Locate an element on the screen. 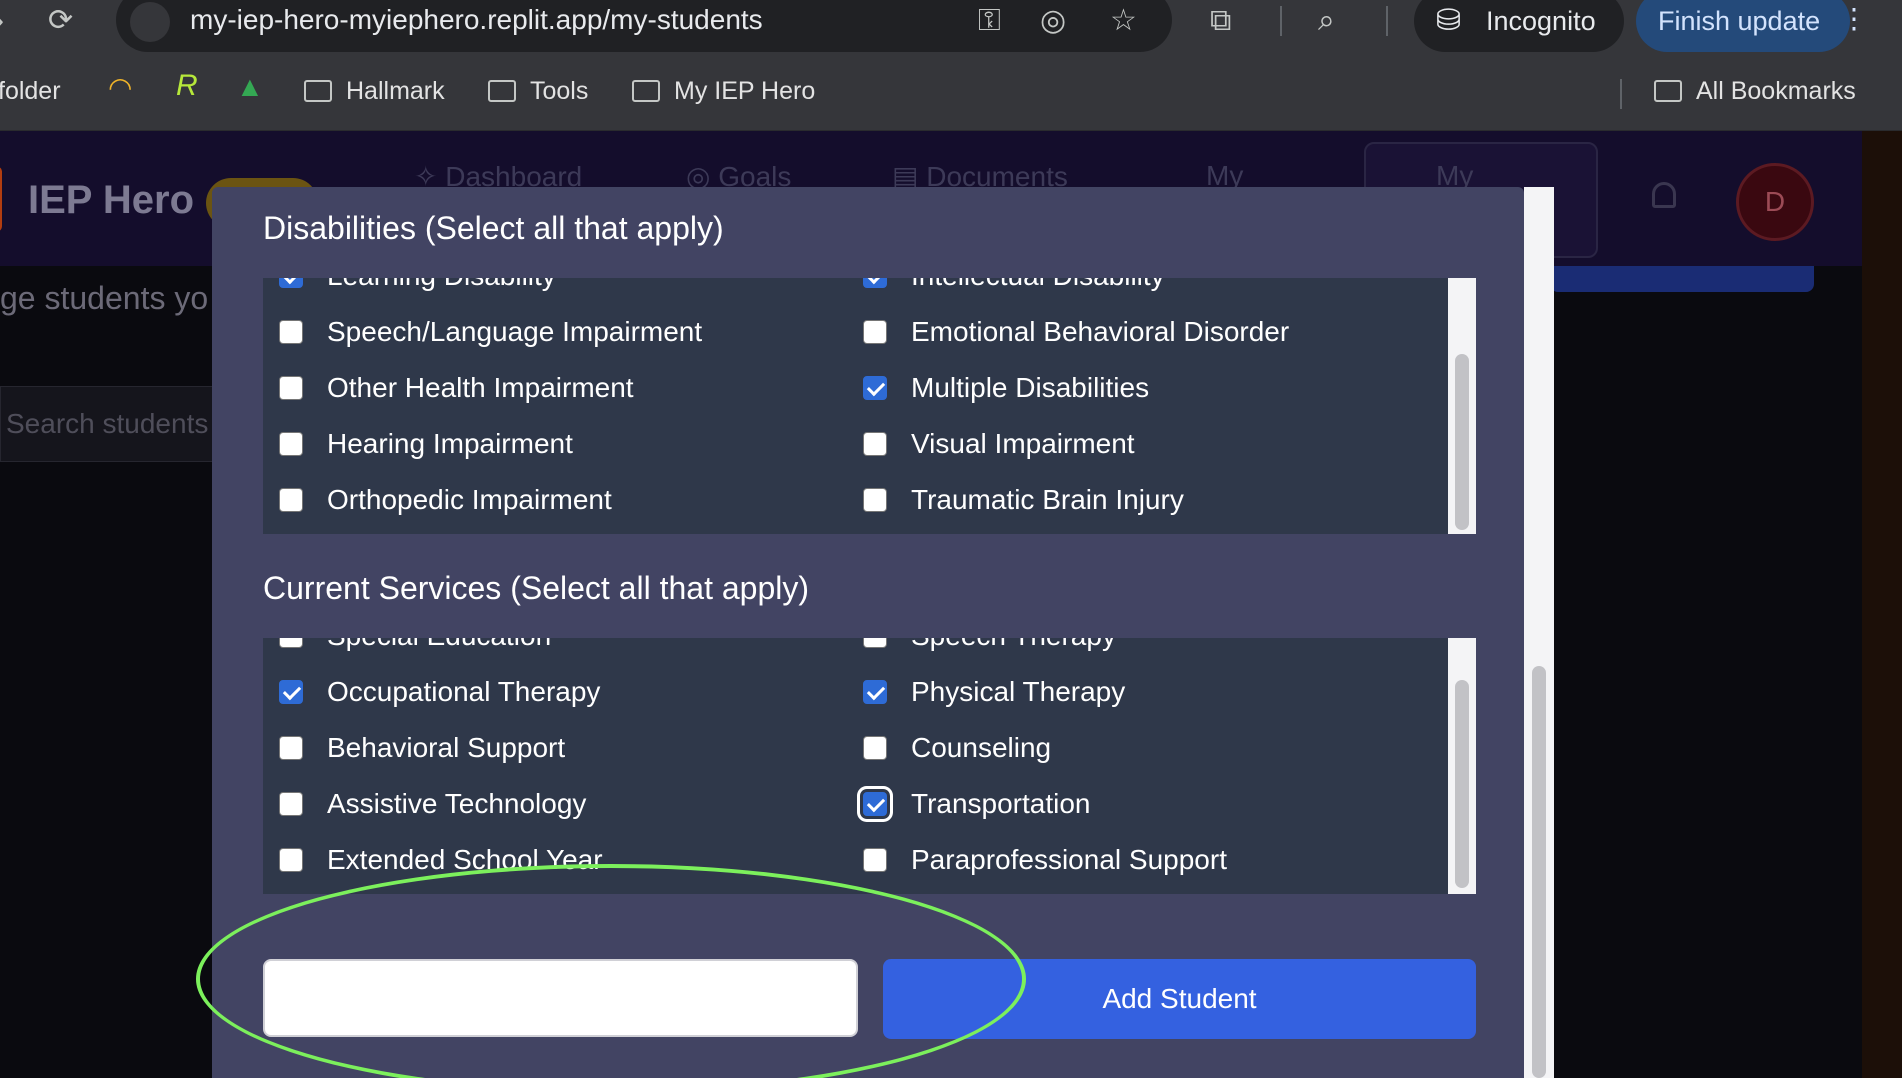 This screenshot has height=1078, width=1902. all-bookmarks: All Bookmarks is located at coordinates (1755, 91).